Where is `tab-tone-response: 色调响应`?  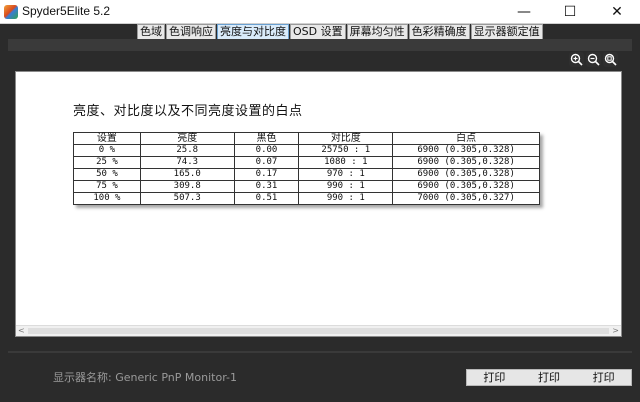 tab-tone-response: 色调响应 is located at coordinates (191, 31).